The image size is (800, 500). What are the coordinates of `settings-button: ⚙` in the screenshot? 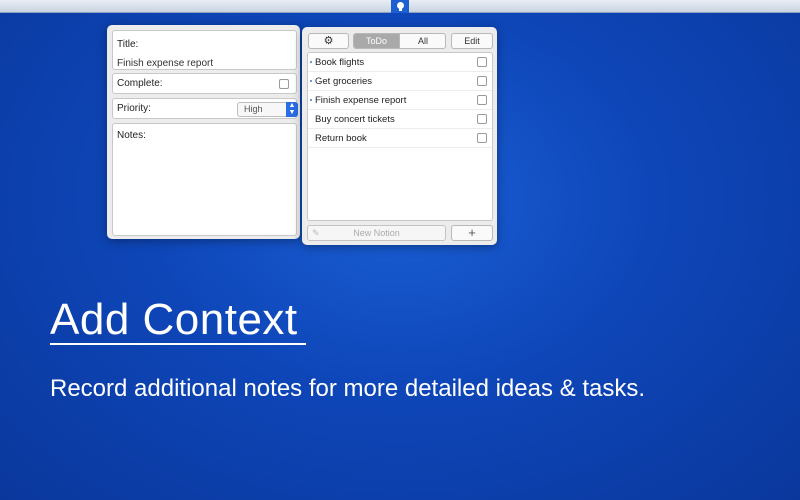 It's located at (328, 41).